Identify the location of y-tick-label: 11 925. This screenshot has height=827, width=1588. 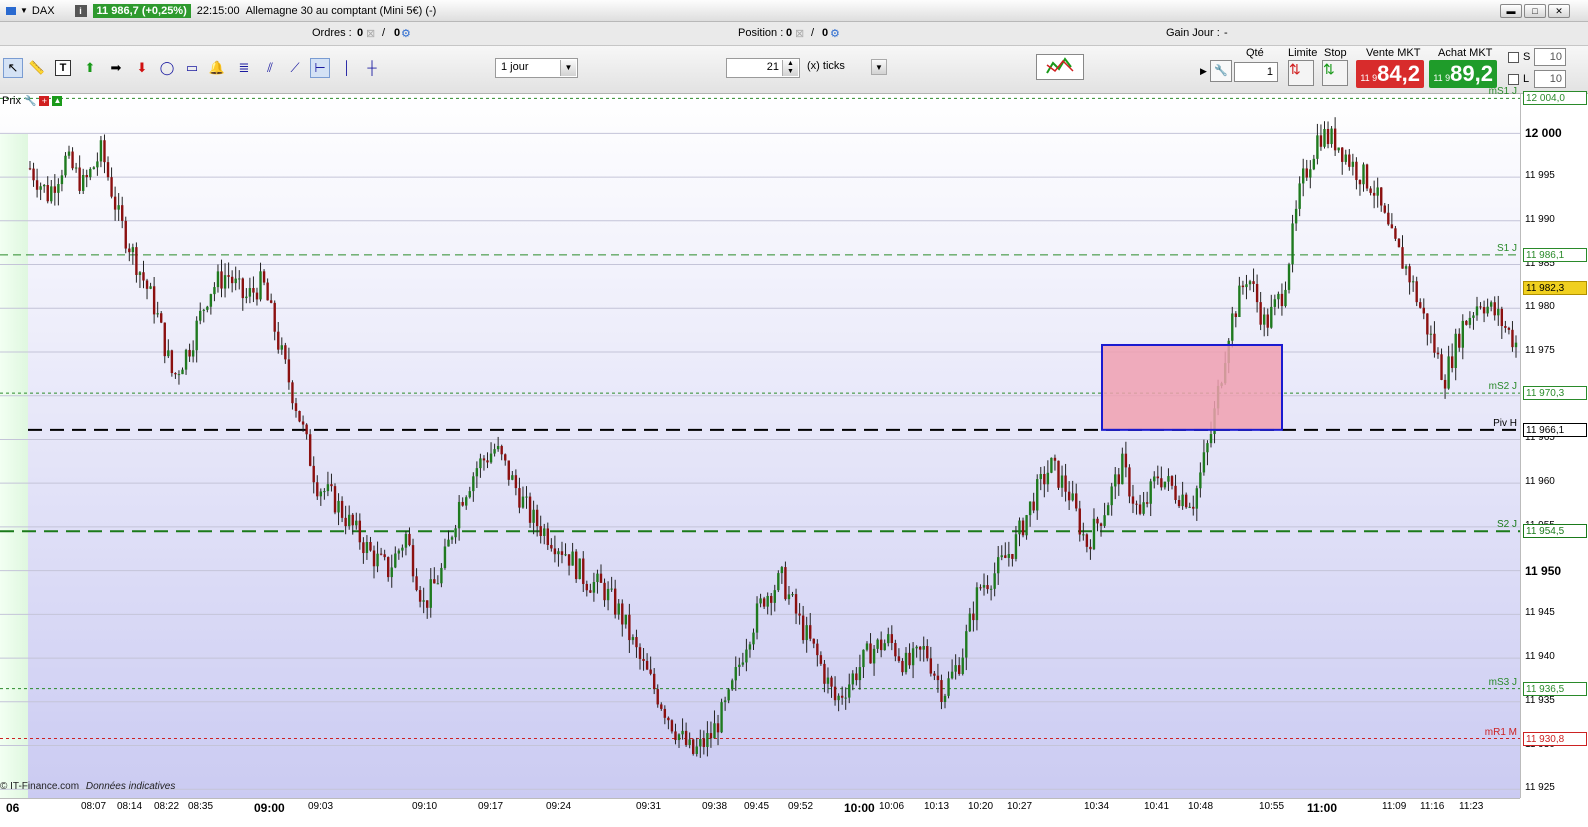
(1540, 788).